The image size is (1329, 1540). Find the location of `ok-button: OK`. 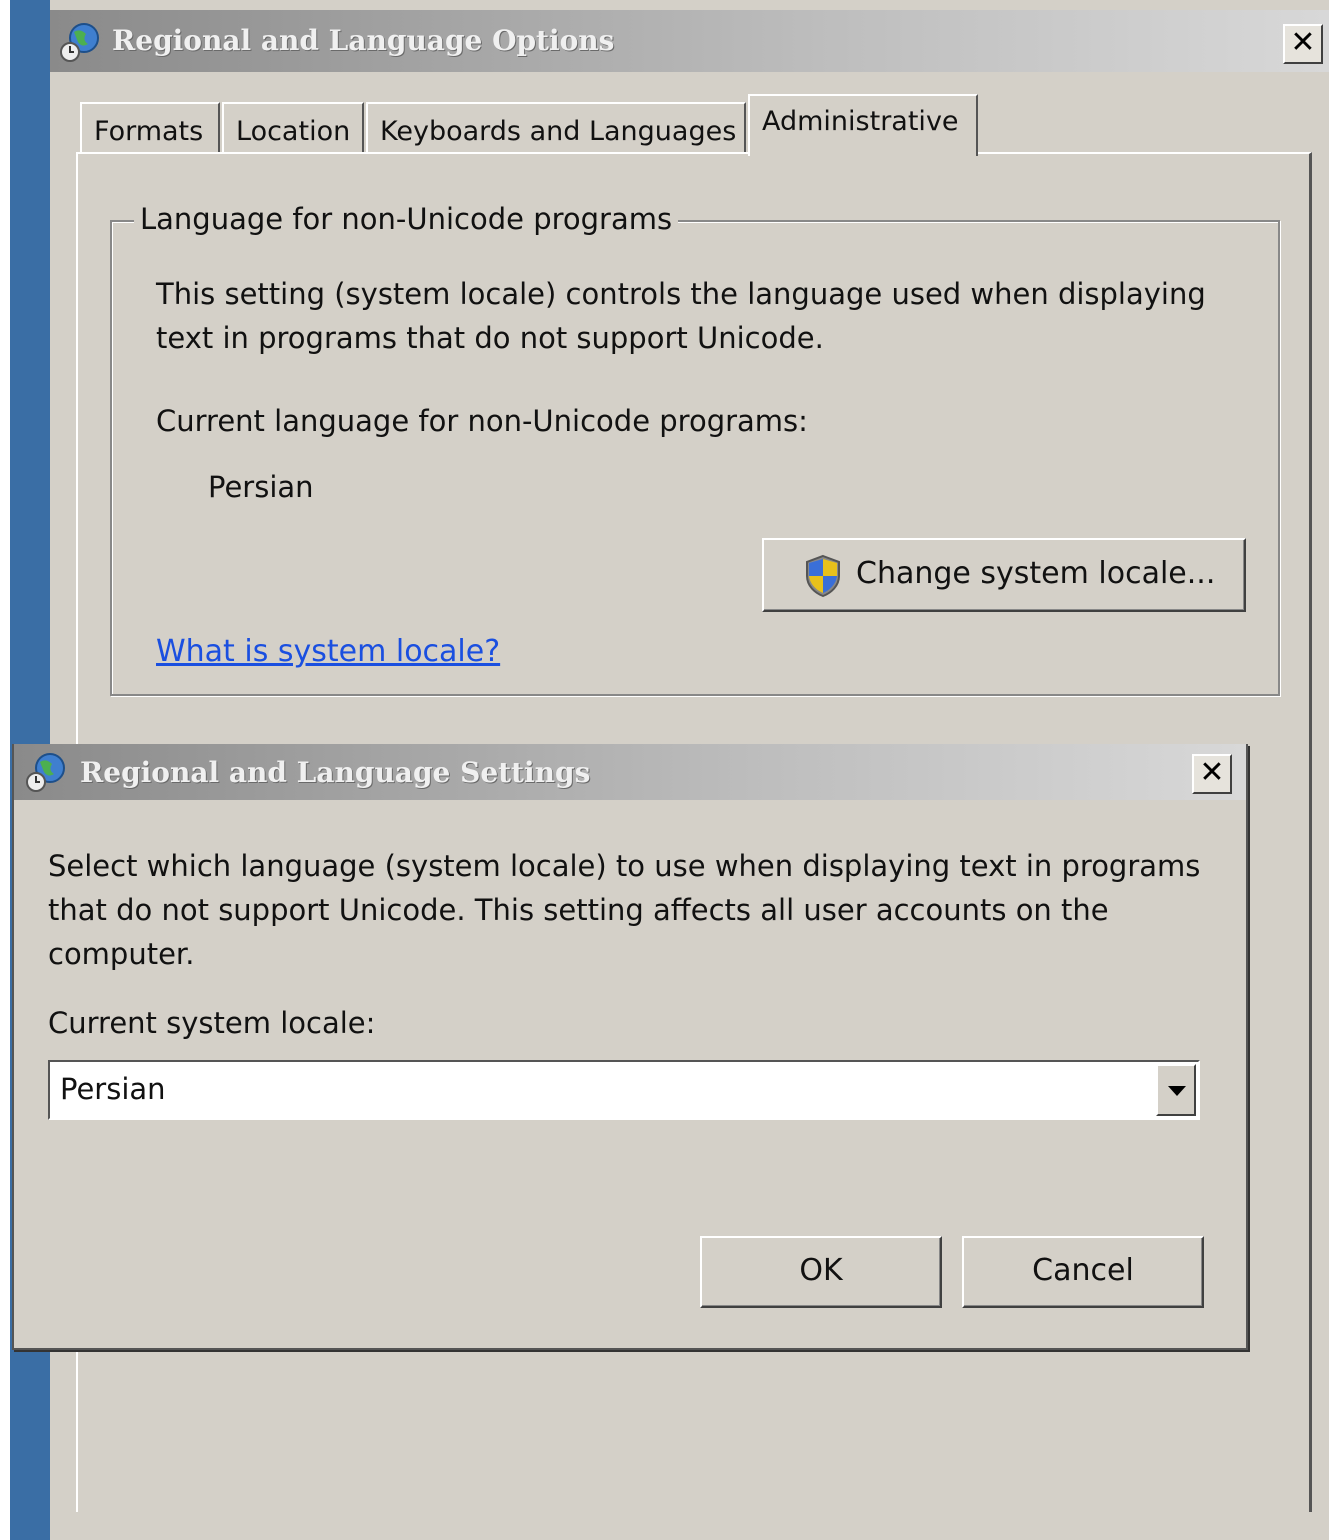

ok-button: OK is located at coordinates (821, 1272).